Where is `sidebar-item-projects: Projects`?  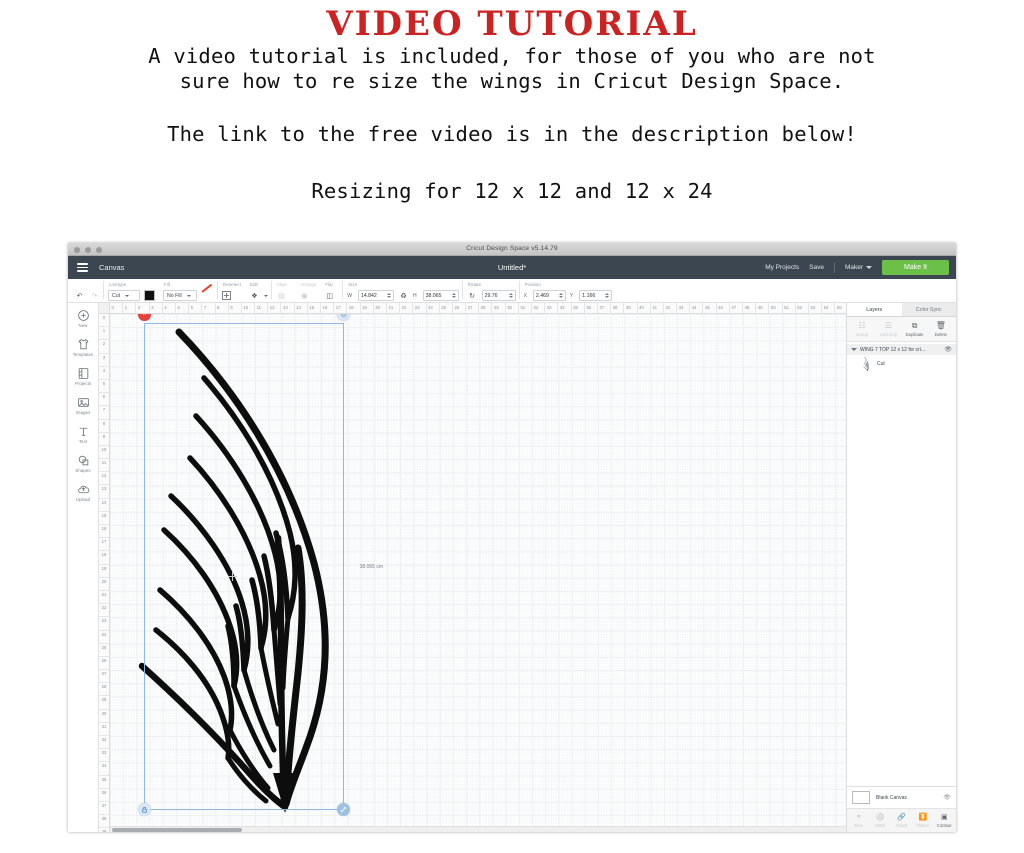 sidebar-item-projects: Projects is located at coordinates (83, 376).